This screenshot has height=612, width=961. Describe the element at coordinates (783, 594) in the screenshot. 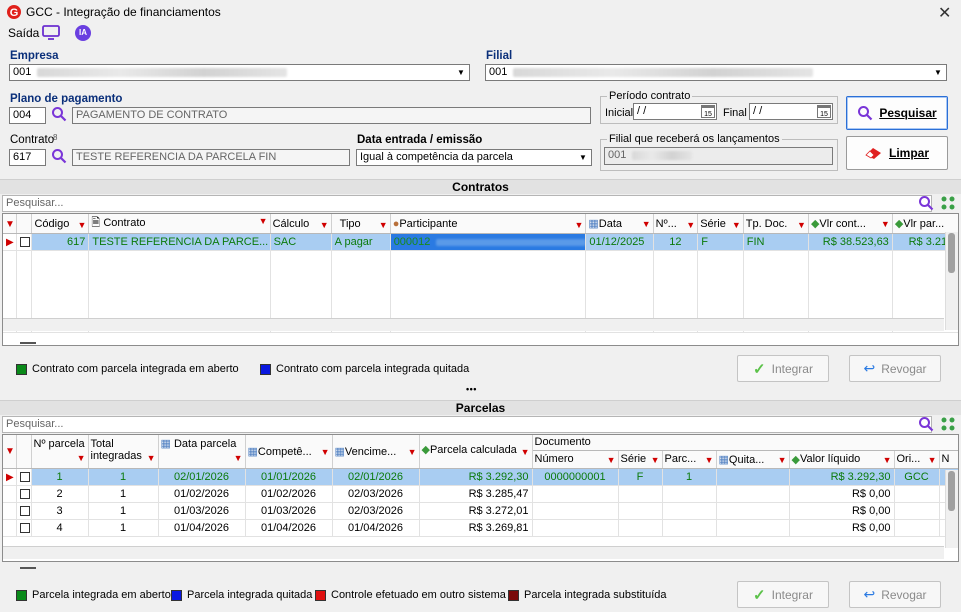

I see `integrar-button-parcelas: ✓ Integrar` at that location.